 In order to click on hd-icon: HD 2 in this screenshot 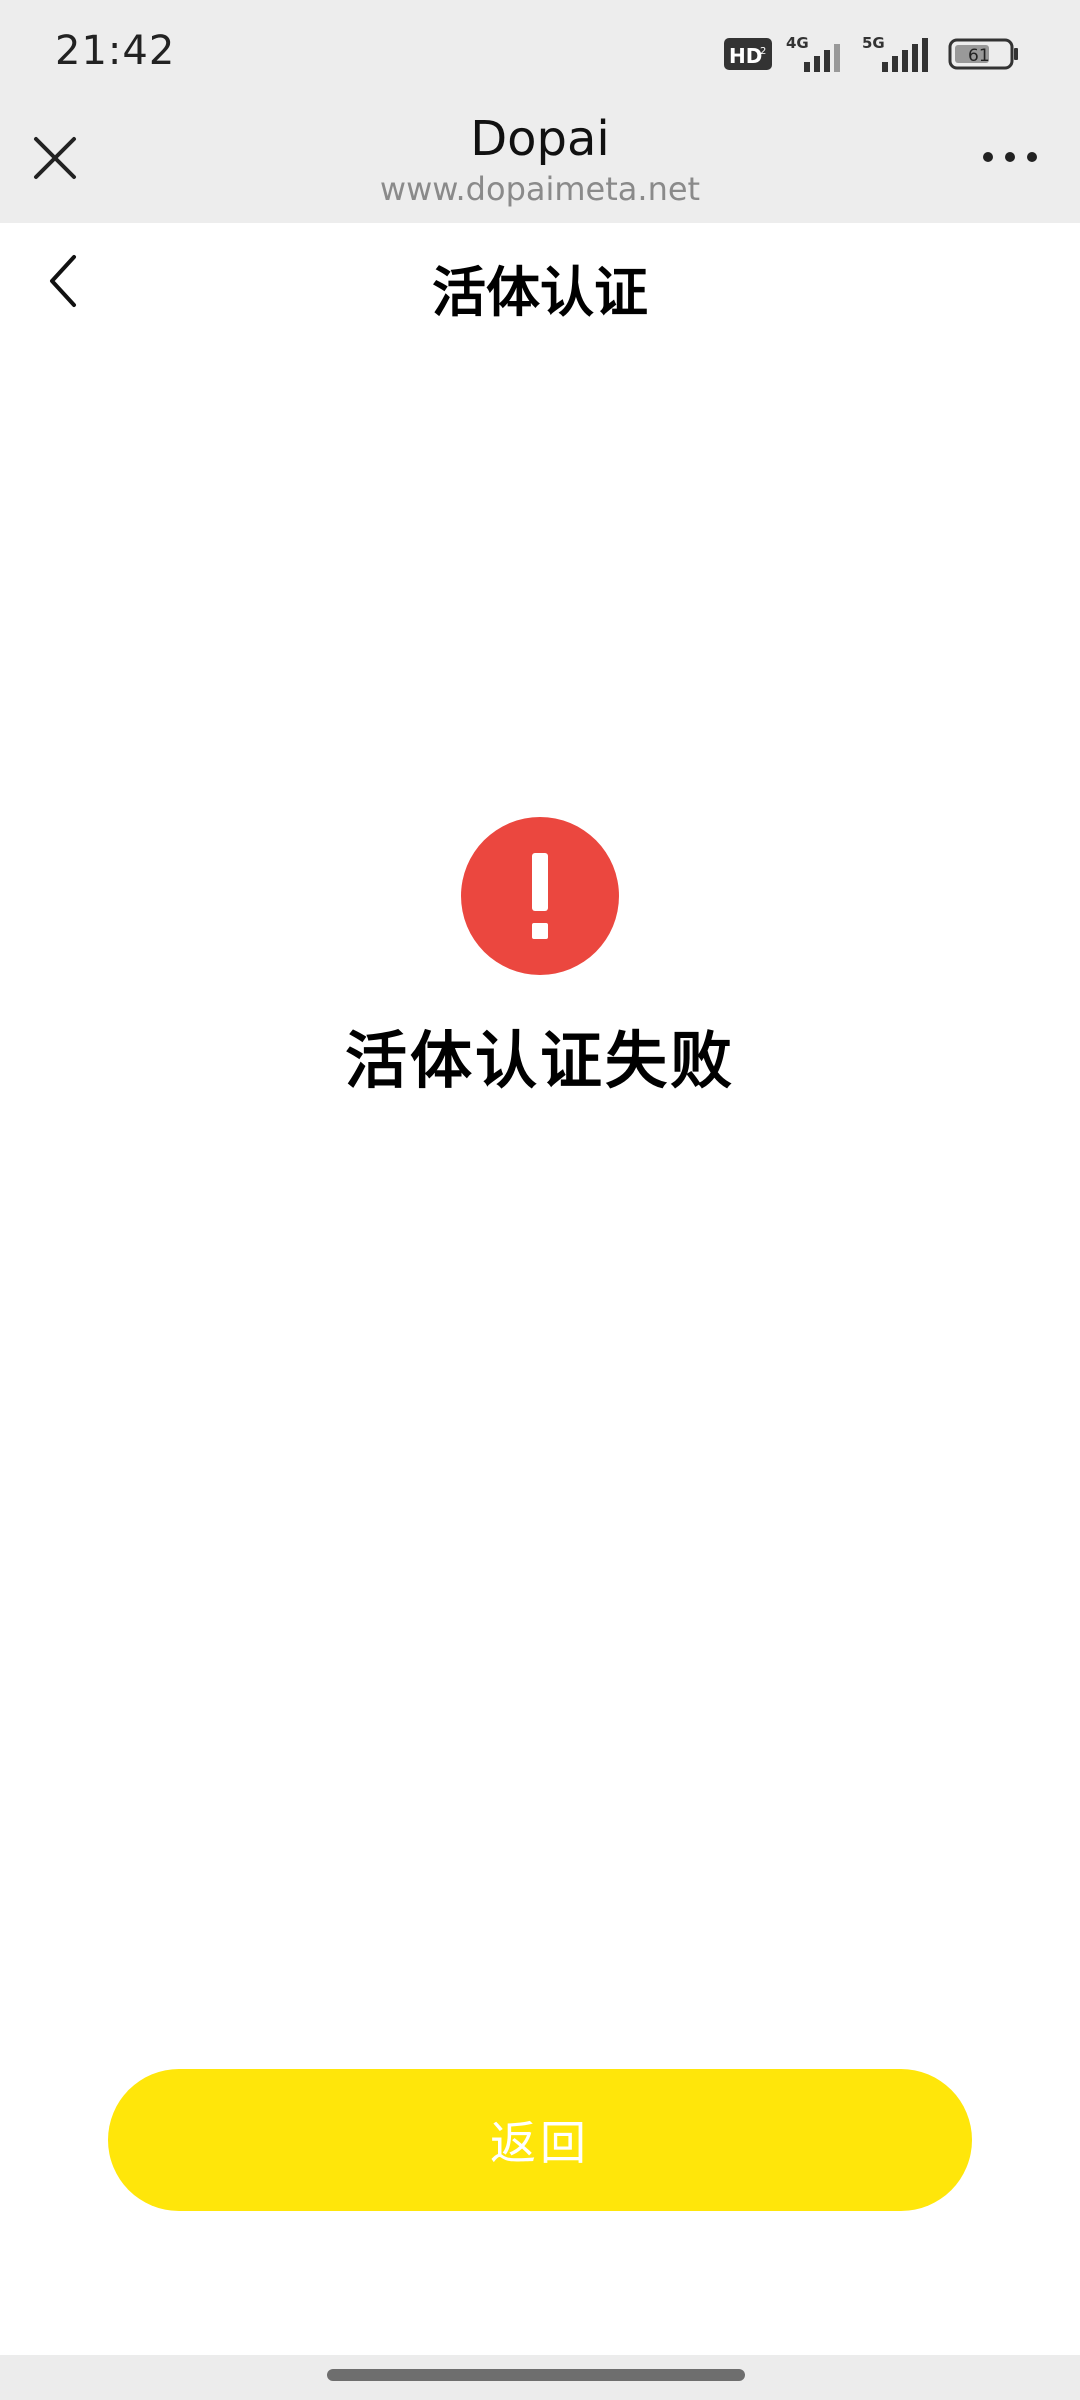, I will do `click(748, 54)`.